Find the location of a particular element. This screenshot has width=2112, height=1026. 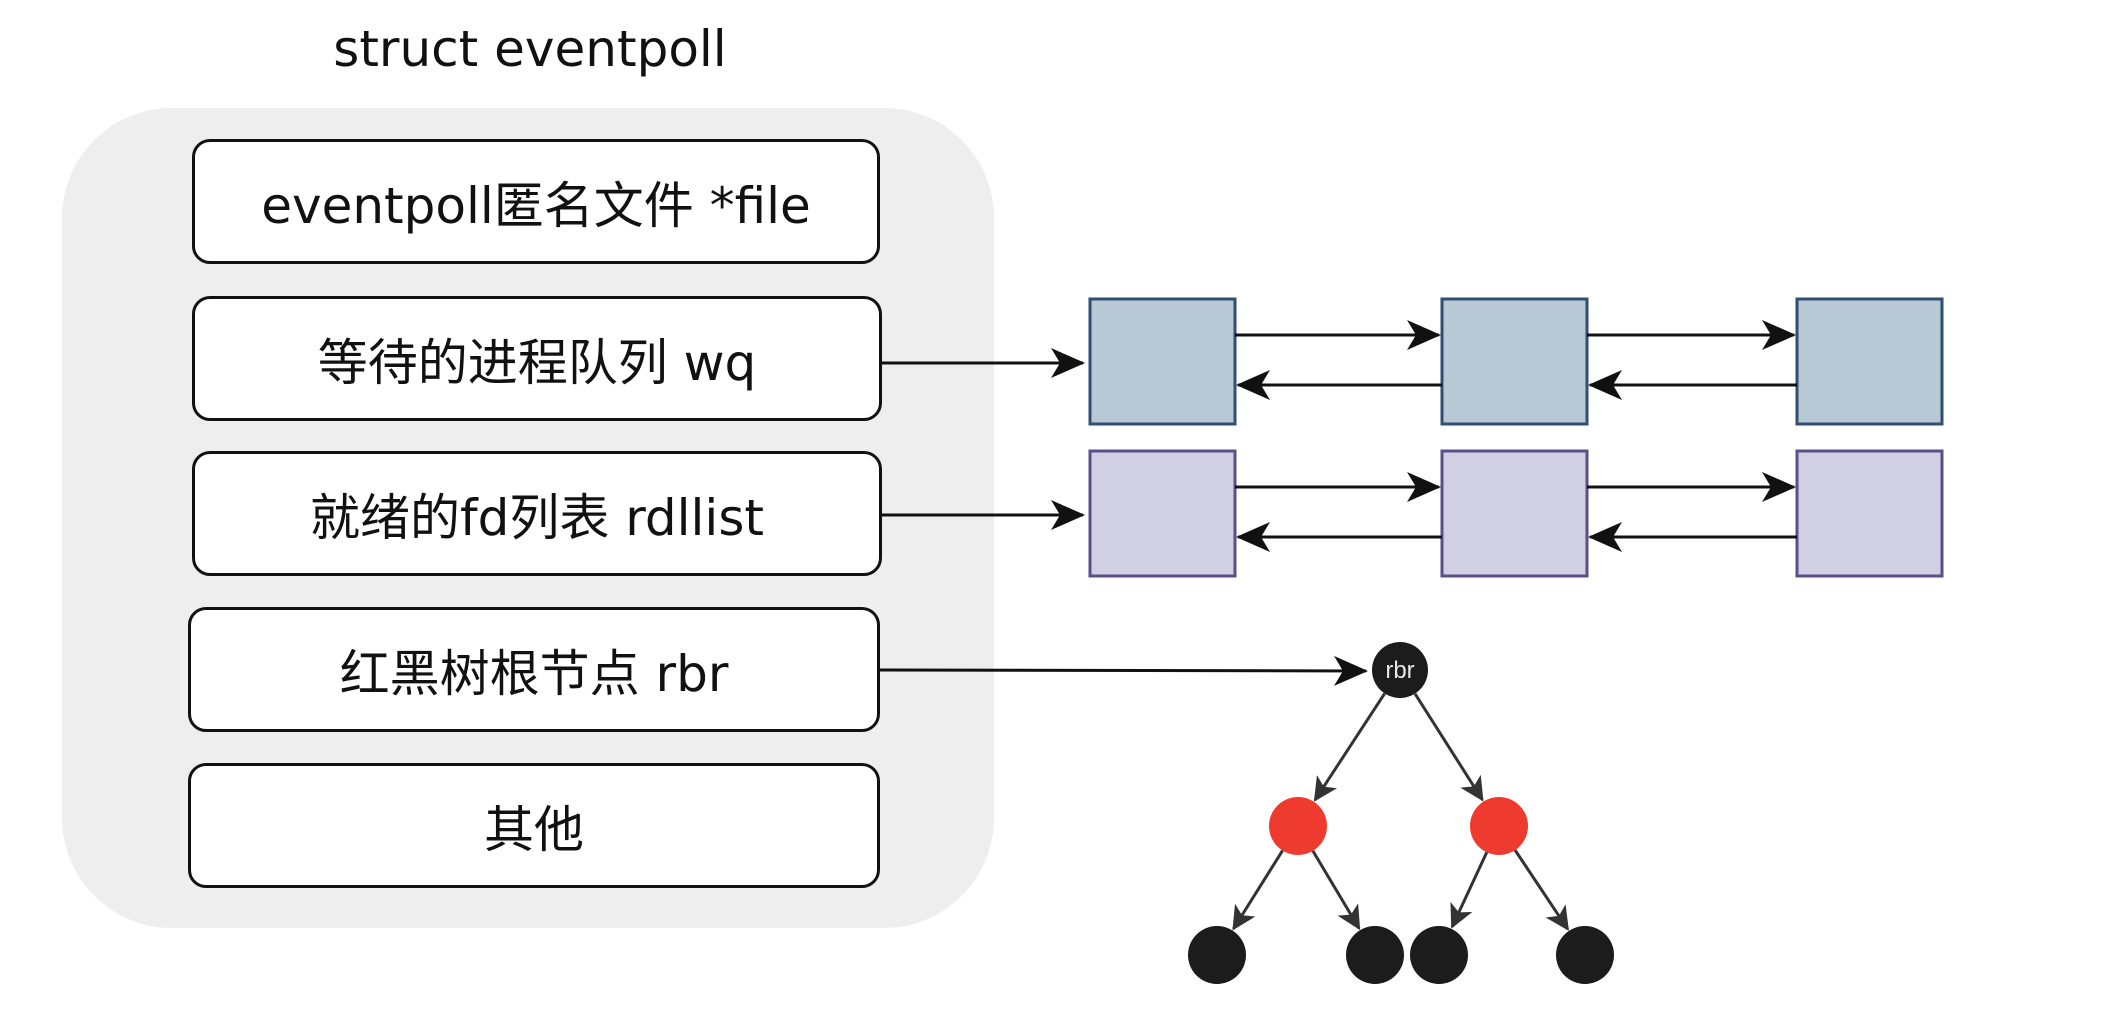

rdllist-linked-list is located at coordinates (1516, 513).